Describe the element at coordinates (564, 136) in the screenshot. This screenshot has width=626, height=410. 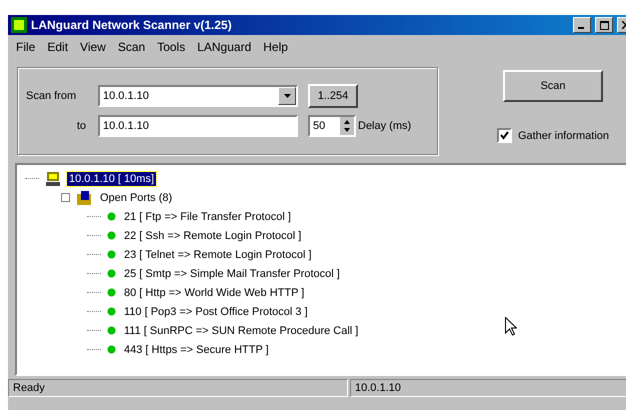
I see `checkbox-label: Gather information` at that location.